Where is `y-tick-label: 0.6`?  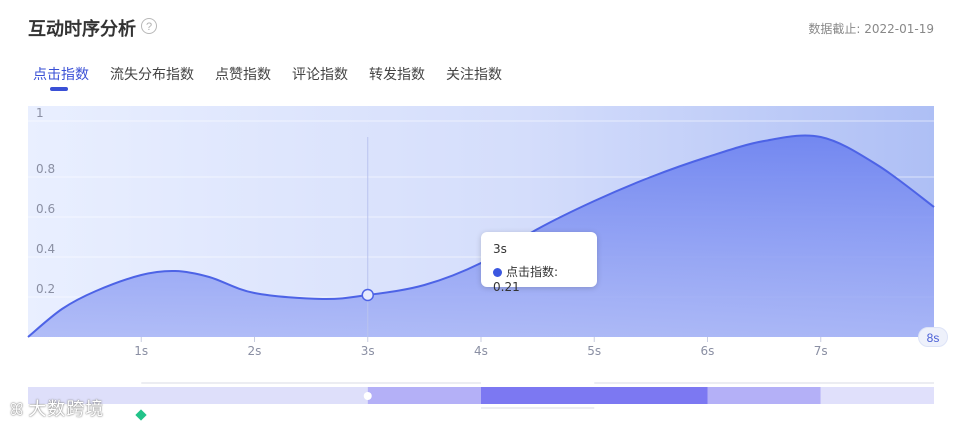
y-tick-label: 0.6 is located at coordinates (45, 209).